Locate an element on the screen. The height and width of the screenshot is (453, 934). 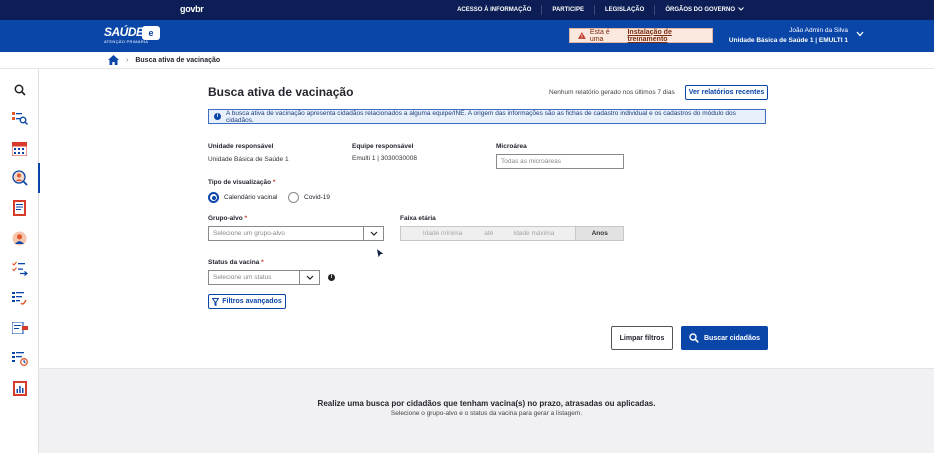
sidebar-item-card is located at coordinates (19, 328).